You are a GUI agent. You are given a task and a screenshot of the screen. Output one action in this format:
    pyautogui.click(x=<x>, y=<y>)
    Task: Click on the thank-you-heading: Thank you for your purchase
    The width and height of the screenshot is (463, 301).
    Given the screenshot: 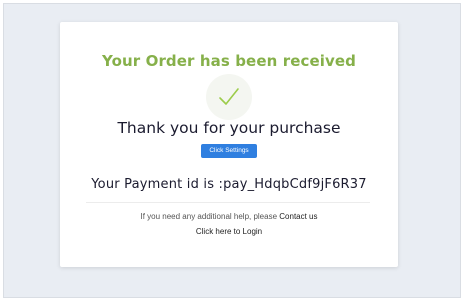 What is the action you would take?
    pyautogui.click(x=229, y=128)
    